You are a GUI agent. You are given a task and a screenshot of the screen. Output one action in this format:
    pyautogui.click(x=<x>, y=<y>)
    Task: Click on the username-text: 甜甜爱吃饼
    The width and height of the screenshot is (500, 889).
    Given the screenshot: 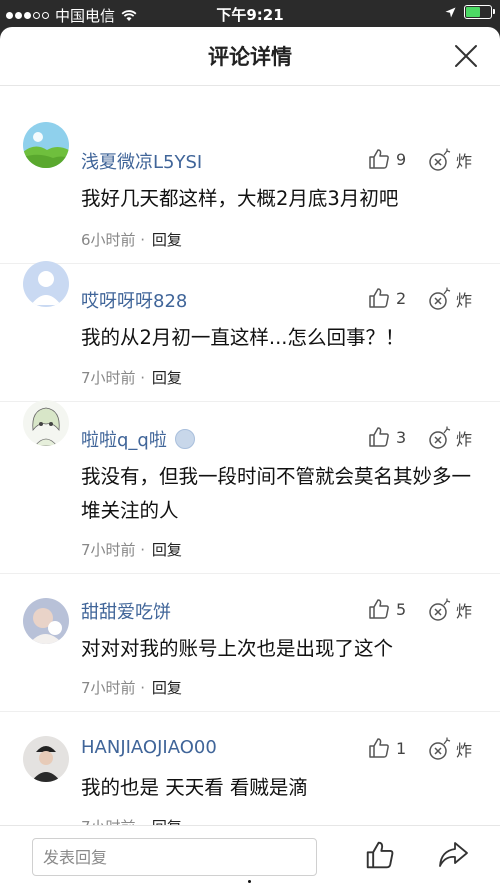 What is the action you would take?
    pyautogui.click(x=126, y=611)
    